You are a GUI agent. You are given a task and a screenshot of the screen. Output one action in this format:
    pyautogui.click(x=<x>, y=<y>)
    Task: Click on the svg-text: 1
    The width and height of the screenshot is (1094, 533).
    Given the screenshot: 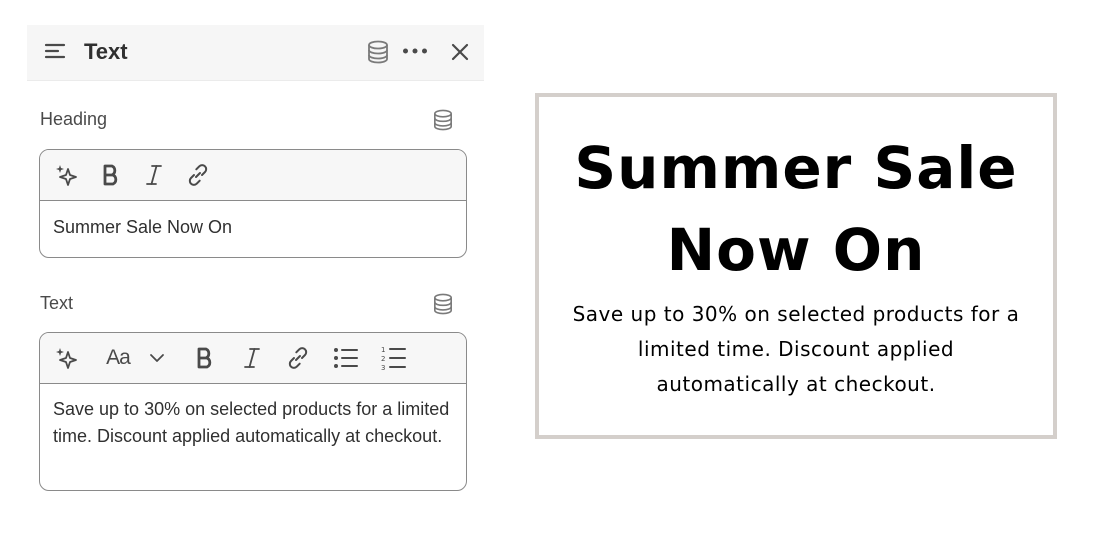 What is the action you would take?
    pyautogui.click(x=383, y=350)
    